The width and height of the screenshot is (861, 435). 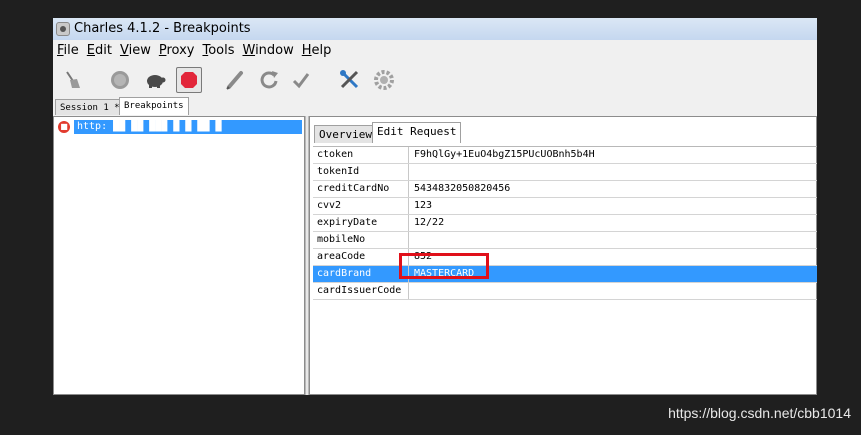 I want to click on tools-icon, so click(x=350, y=80).